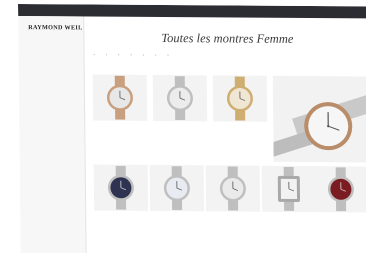  Describe the element at coordinates (55, 27) in the screenshot. I see `brand-logo: RAYMOND WEIL` at that location.